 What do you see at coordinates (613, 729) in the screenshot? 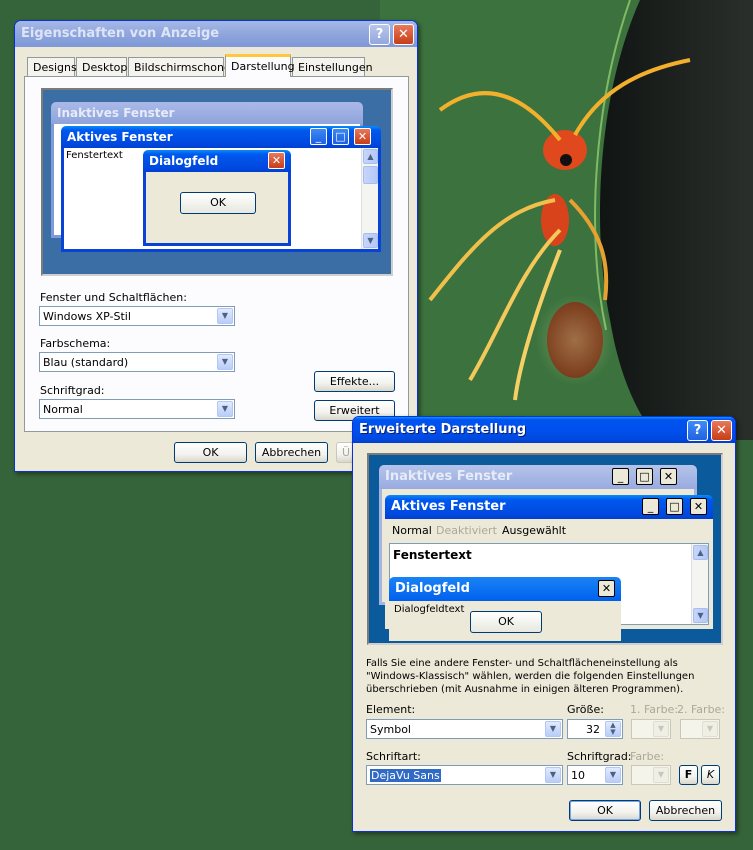
I see `spinner-up-down-icon: ▲ ▼` at bounding box center [613, 729].